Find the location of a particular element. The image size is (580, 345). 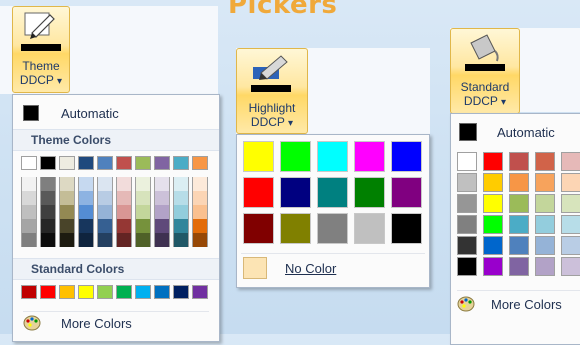

standard-automatic-option: Automatic is located at coordinates (507, 132).